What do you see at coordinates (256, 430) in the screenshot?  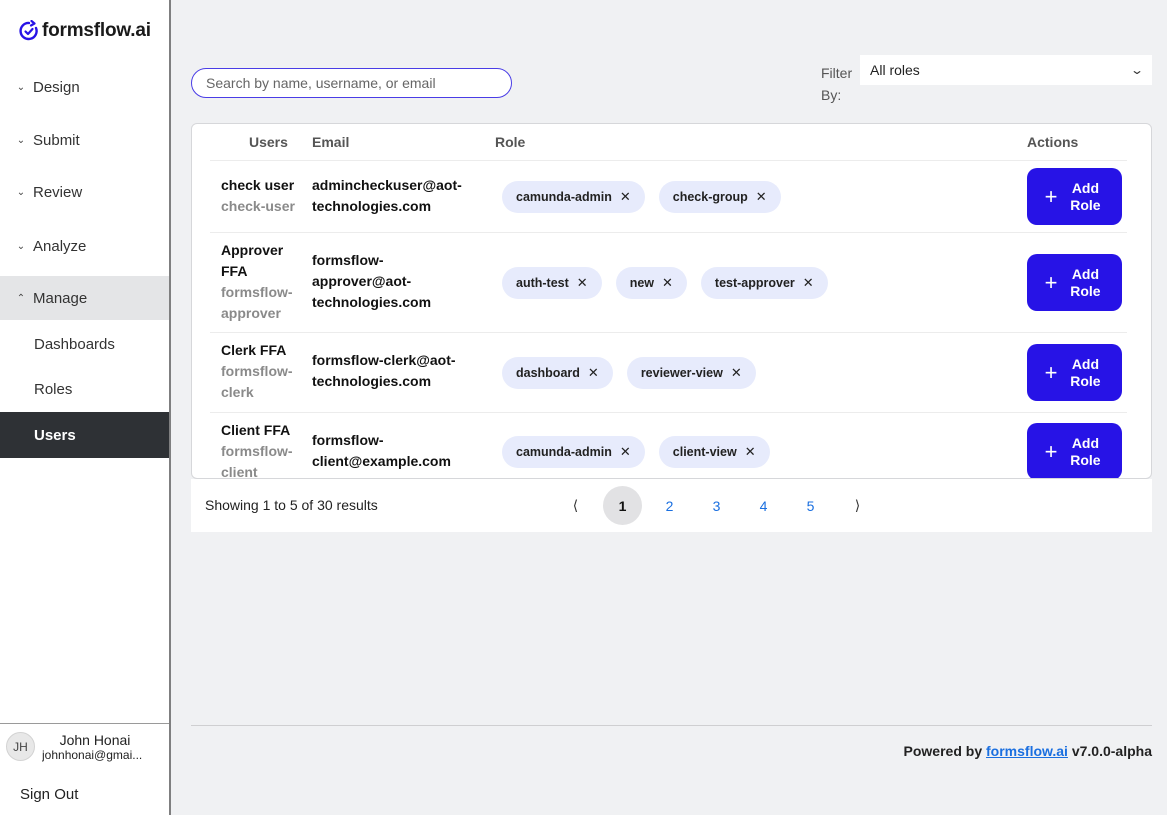 I see `user-display-name: Client FFA` at bounding box center [256, 430].